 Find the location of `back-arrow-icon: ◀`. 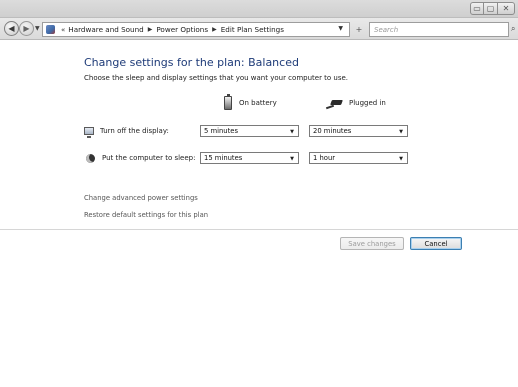

back-arrow-icon: ◀ is located at coordinates (11, 28).